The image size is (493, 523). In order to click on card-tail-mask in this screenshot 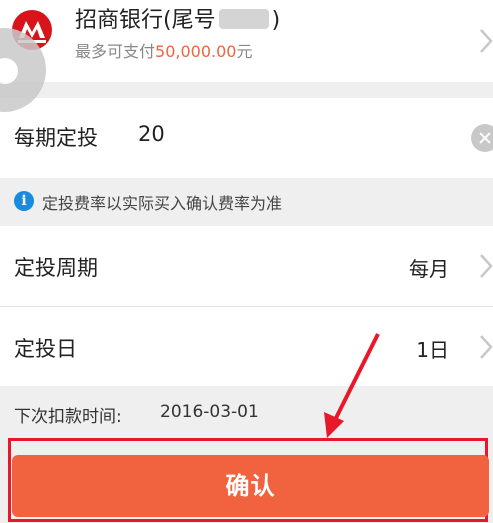, I will do `click(243, 19)`.